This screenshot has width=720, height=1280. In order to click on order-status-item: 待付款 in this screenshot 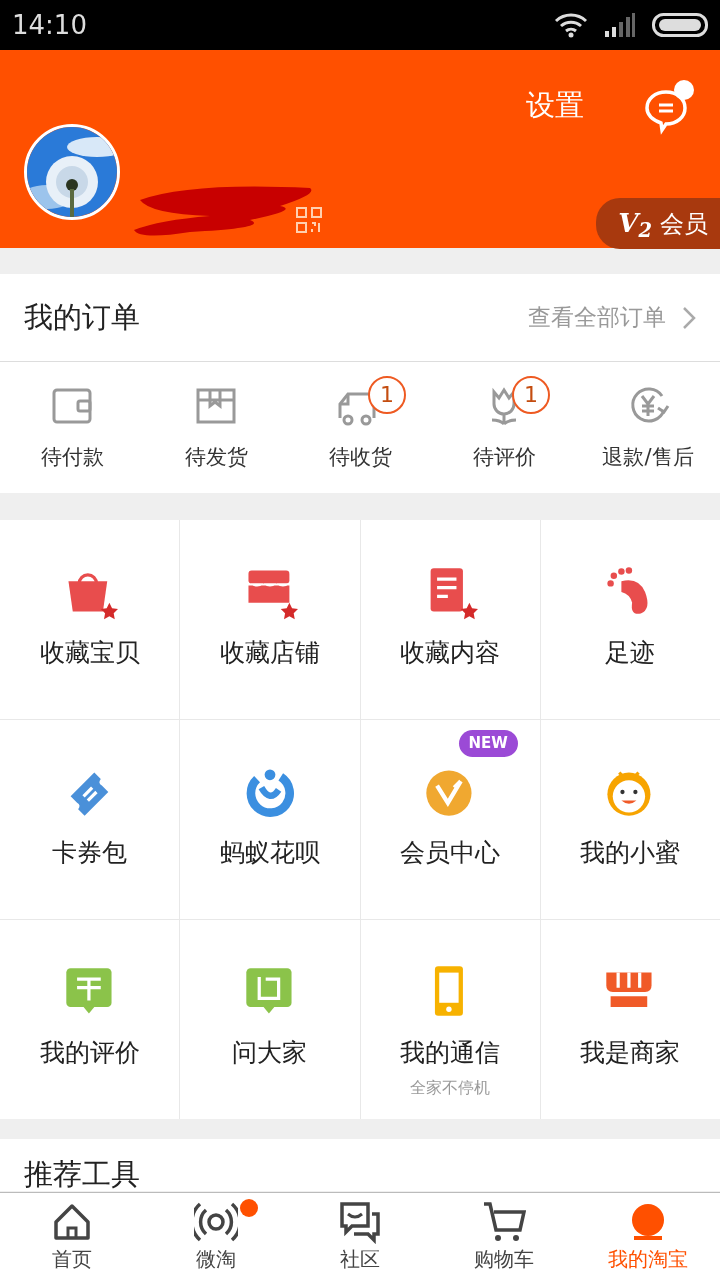, I will do `click(72, 427)`.